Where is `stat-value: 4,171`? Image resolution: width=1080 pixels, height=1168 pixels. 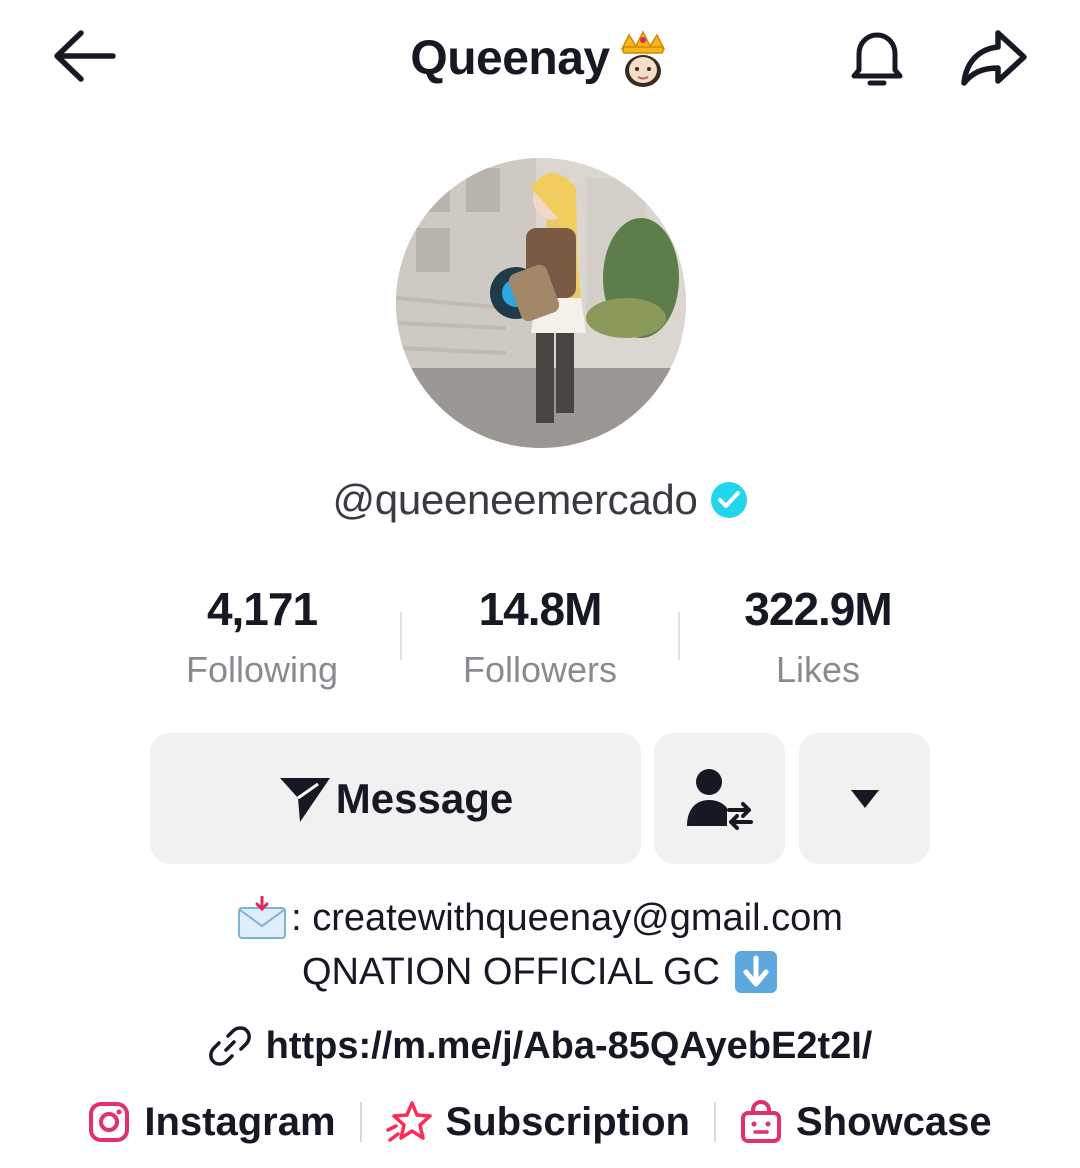
stat-value: 4,171 is located at coordinates (262, 609).